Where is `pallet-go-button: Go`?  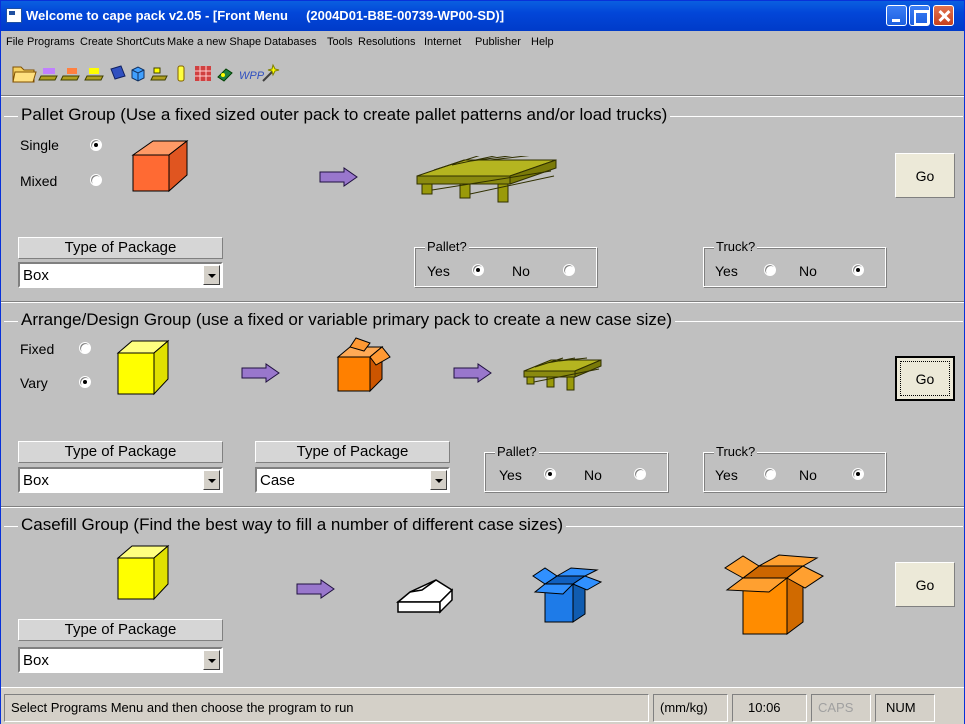
pallet-go-button: Go is located at coordinates (925, 175).